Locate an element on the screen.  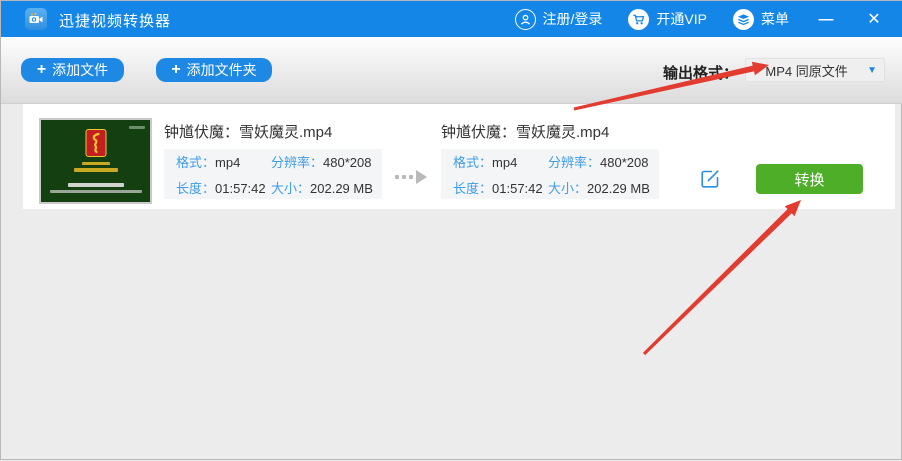
edit-settings-button is located at coordinates (710, 179).